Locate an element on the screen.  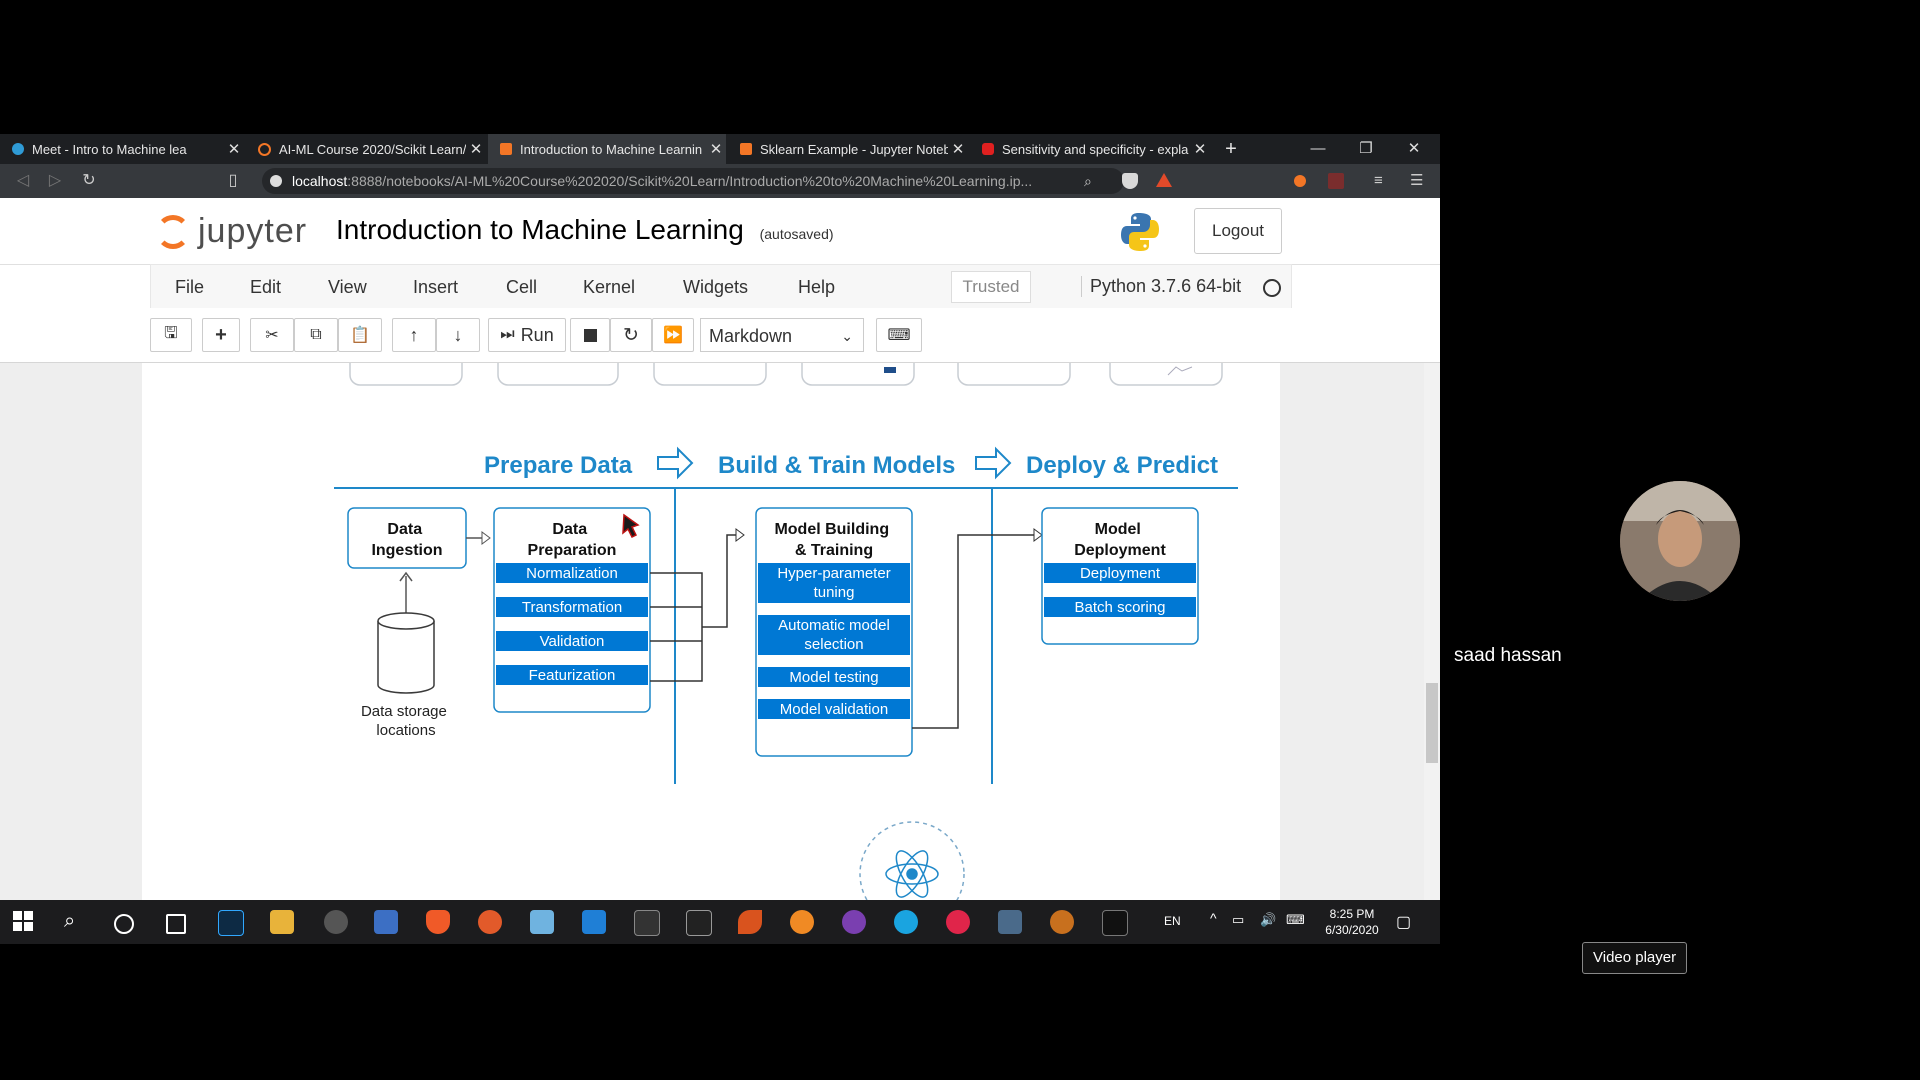
zoom-icon: ⌕ is located at coordinates (1092, 181).